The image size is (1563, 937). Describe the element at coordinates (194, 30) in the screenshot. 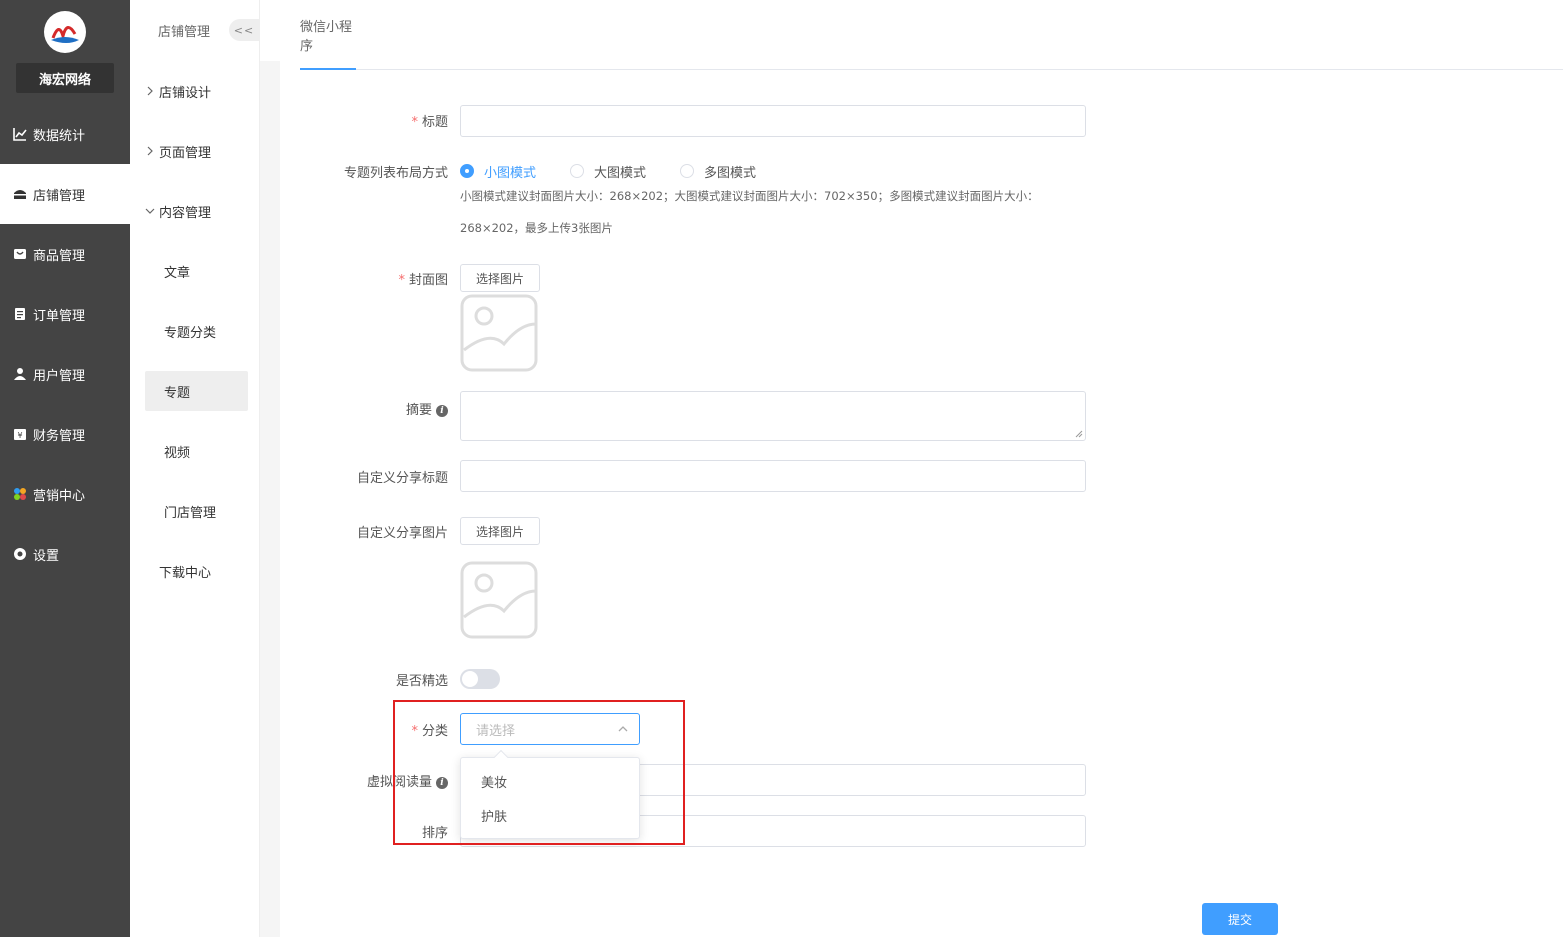

I see `sub-sidebar-title: 店铺管理 <<` at that location.